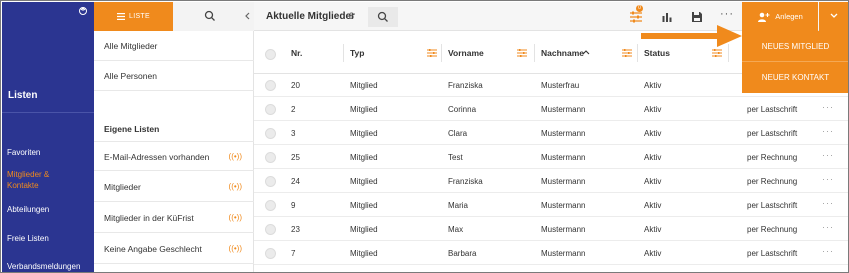 Image resolution: width=849 pixels, height=273 pixels. What do you see at coordinates (455, 157) in the screenshot?
I see `cell-vorname: Test` at bounding box center [455, 157].